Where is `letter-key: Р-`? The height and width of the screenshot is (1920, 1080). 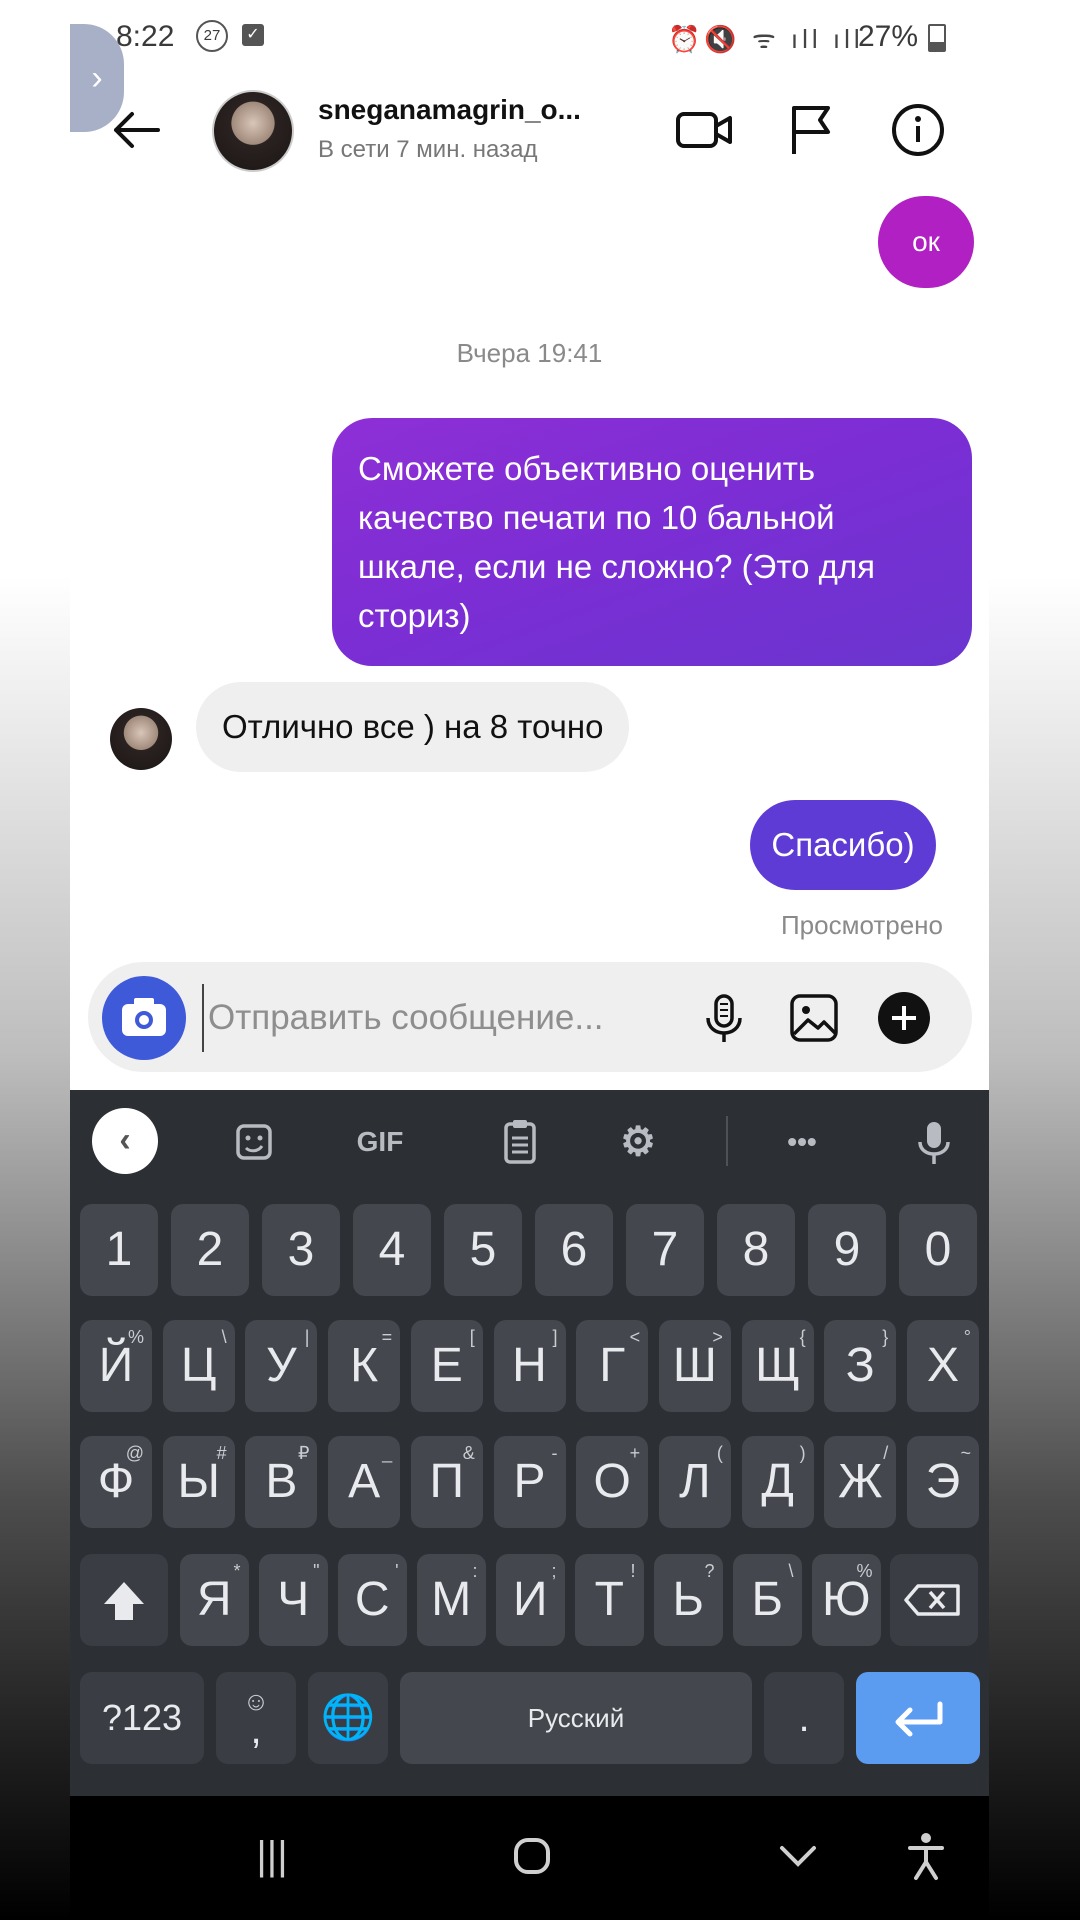 letter-key: Р- is located at coordinates (529, 1482).